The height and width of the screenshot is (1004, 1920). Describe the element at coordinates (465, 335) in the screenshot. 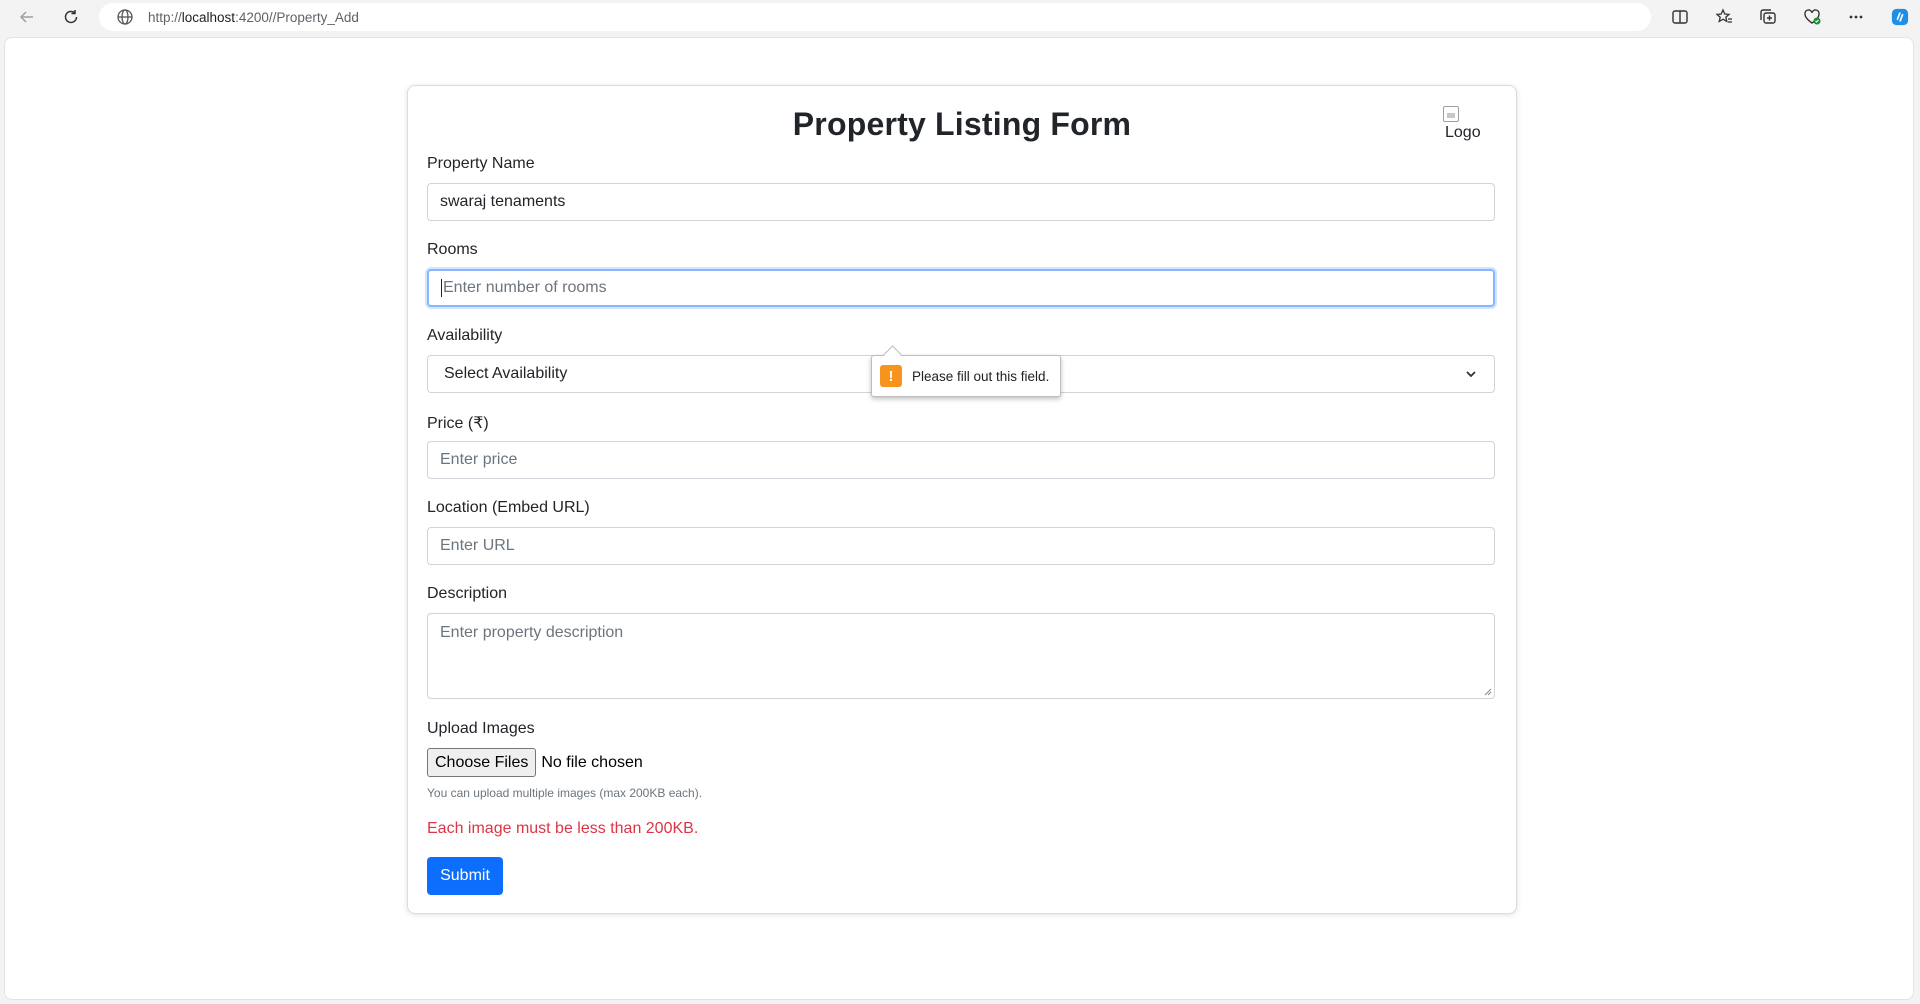

I see `availability-label: Availability` at that location.